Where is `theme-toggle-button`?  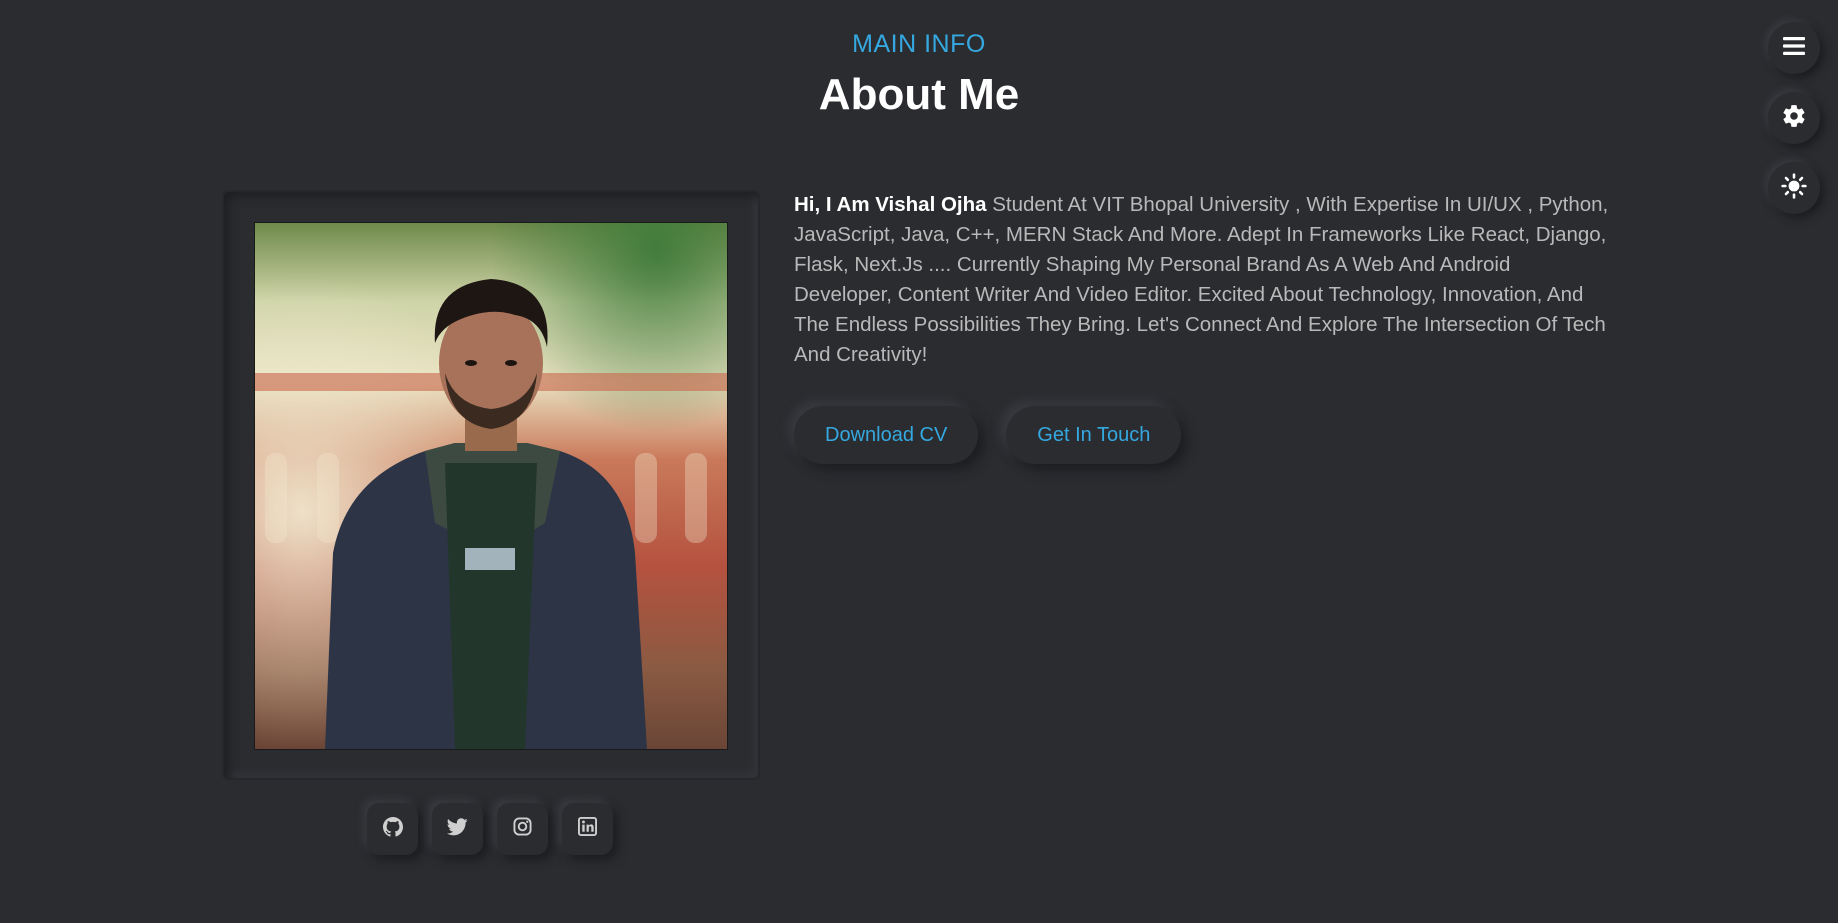 theme-toggle-button is located at coordinates (1794, 188).